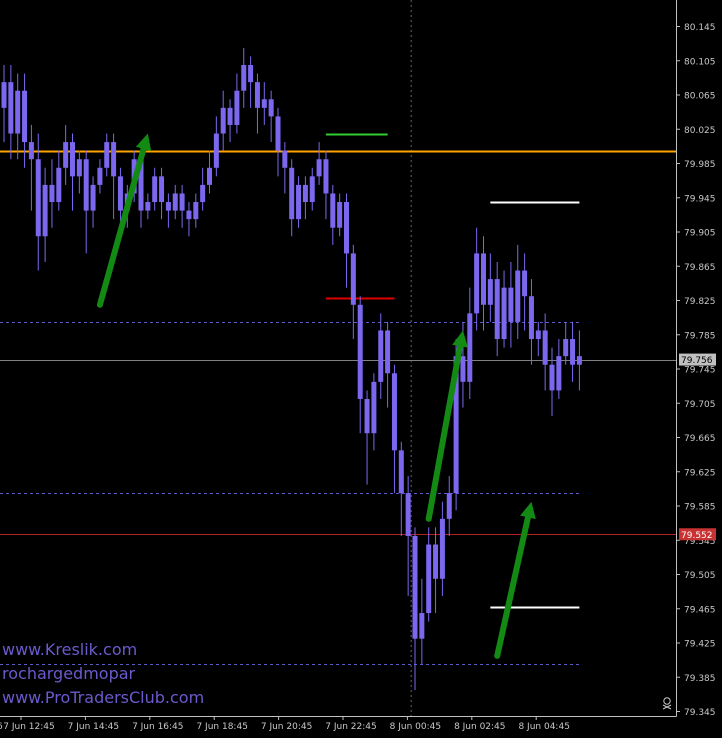 This screenshot has height=738, width=722. Describe the element at coordinates (543, 727) in the screenshot. I see `x-tick-label: 8 Jun 04:45` at that location.